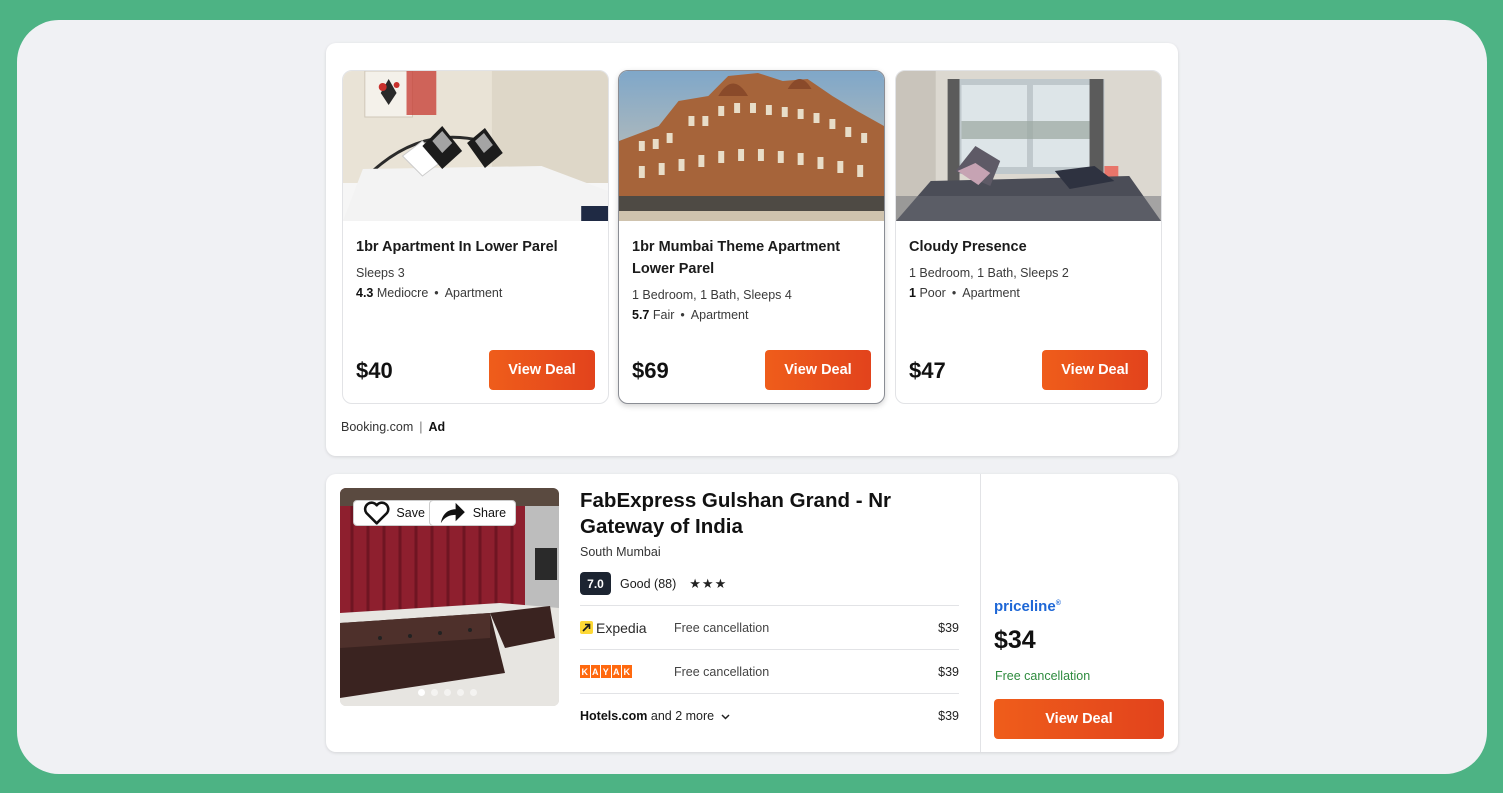 Image resolution: width=1503 pixels, height=793 pixels. Describe the element at coordinates (650, 370) in the screenshot. I see `deal-price: $69` at that location.